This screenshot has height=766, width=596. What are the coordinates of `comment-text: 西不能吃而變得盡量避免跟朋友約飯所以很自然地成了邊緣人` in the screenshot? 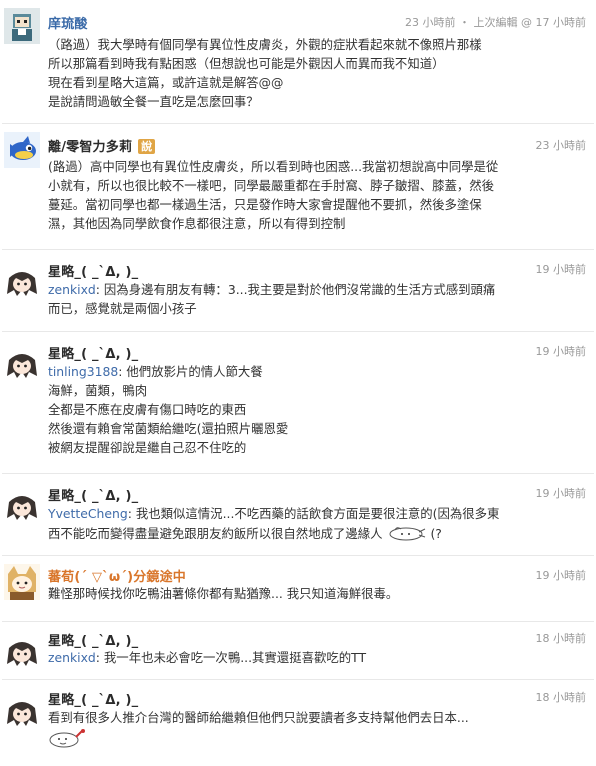 It's located at (215, 533).